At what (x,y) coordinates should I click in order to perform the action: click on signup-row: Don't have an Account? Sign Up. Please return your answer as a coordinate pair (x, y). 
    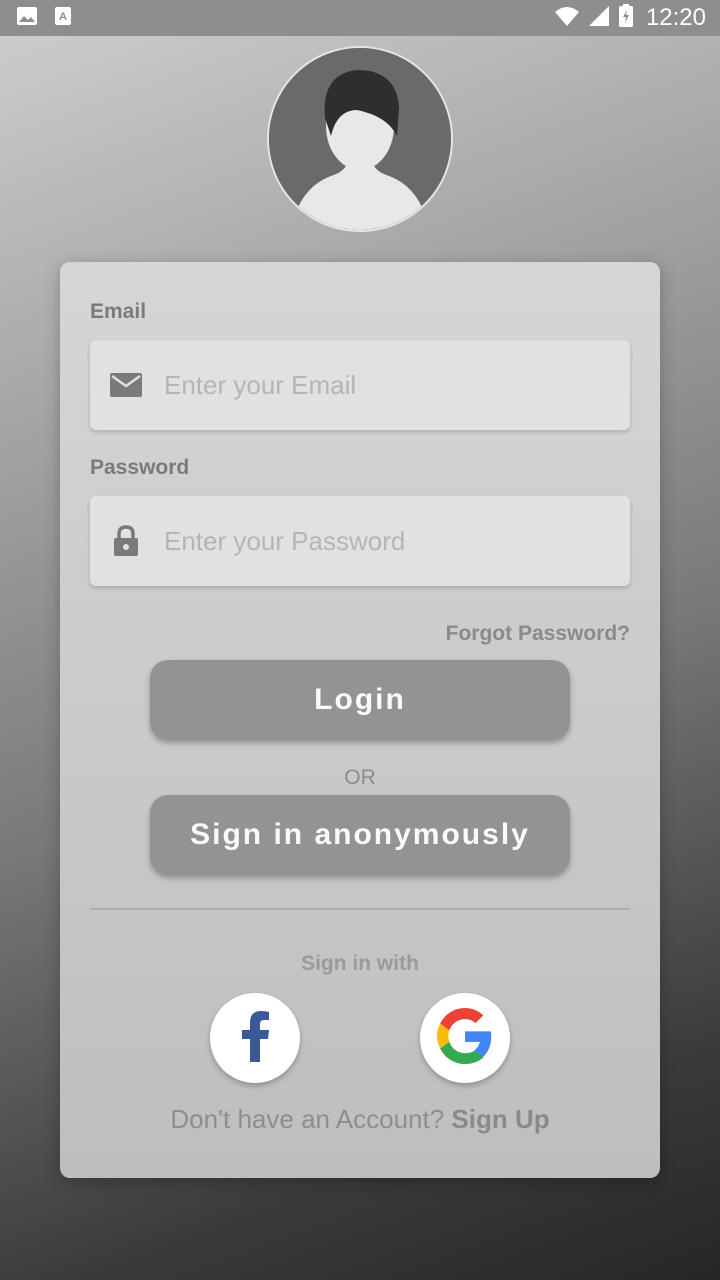
    Looking at the image, I should click on (360, 1119).